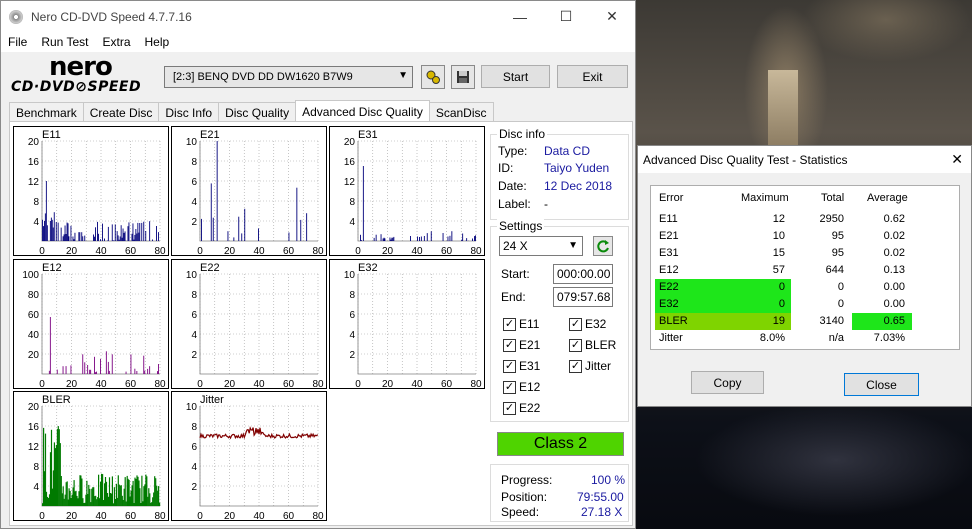 The width and height of the screenshot is (972, 529). Describe the element at coordinates (592, 76) in the screenshot. I see `exit-button: Exit` at that location.